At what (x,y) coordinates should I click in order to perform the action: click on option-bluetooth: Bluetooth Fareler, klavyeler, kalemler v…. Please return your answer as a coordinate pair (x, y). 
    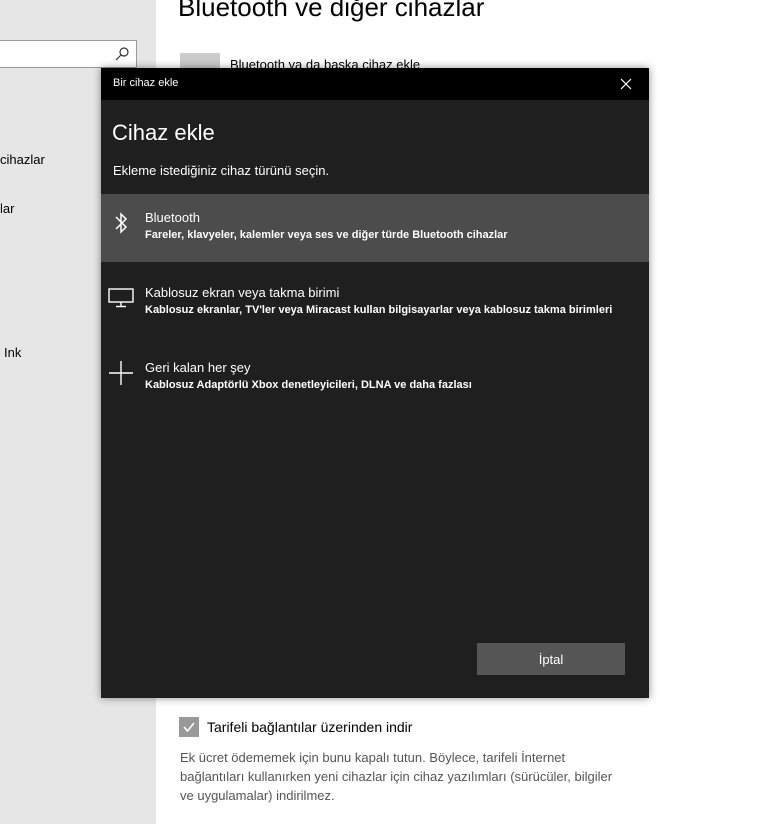
    Looking at the image, I should click on (375, 228).